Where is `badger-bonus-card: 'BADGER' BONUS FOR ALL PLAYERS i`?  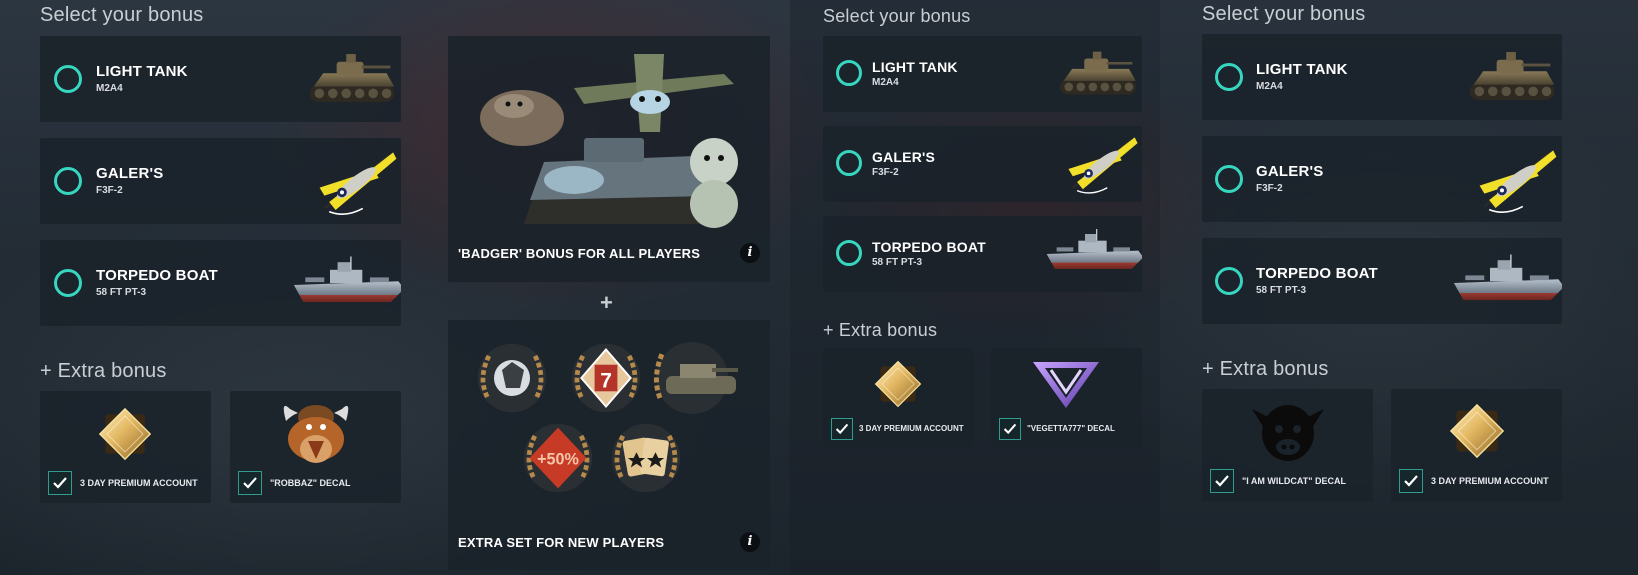
badger-bonus-card: 'BADGER' BONUS FOR ALL PLAYERS i is located at coordinates (609, 159).